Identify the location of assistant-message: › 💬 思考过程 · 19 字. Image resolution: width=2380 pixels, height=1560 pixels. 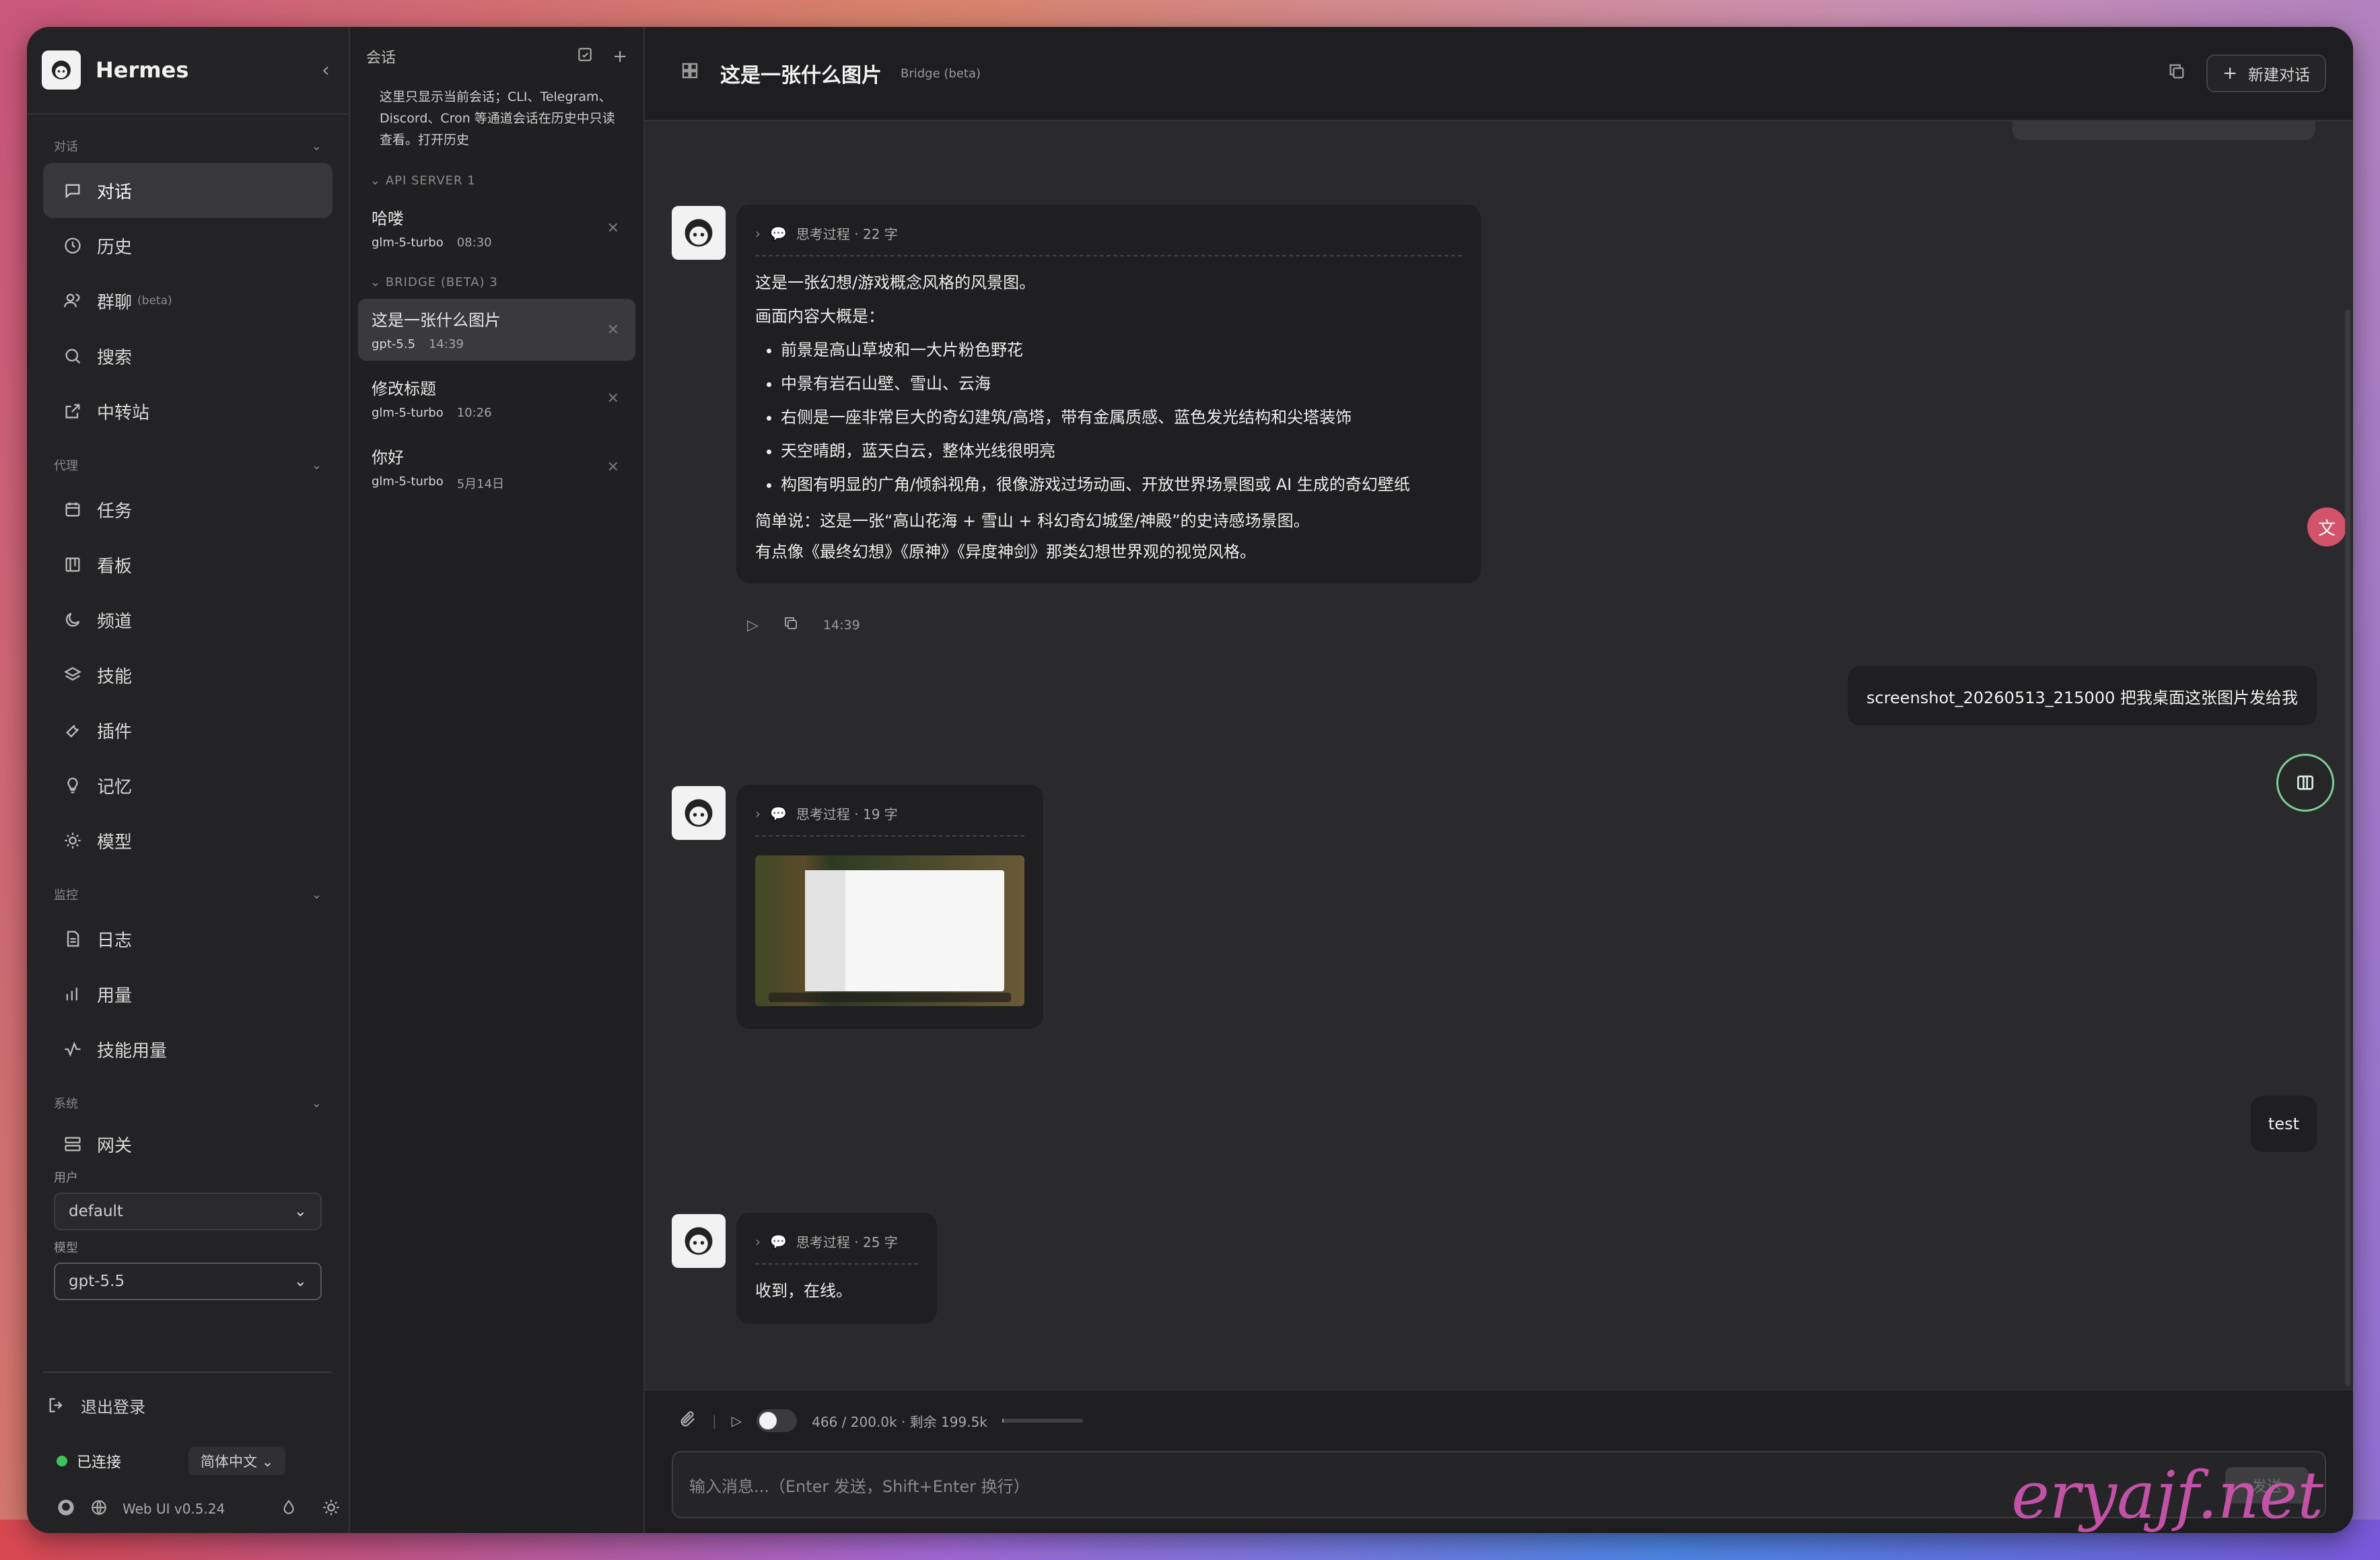
(890, 907).